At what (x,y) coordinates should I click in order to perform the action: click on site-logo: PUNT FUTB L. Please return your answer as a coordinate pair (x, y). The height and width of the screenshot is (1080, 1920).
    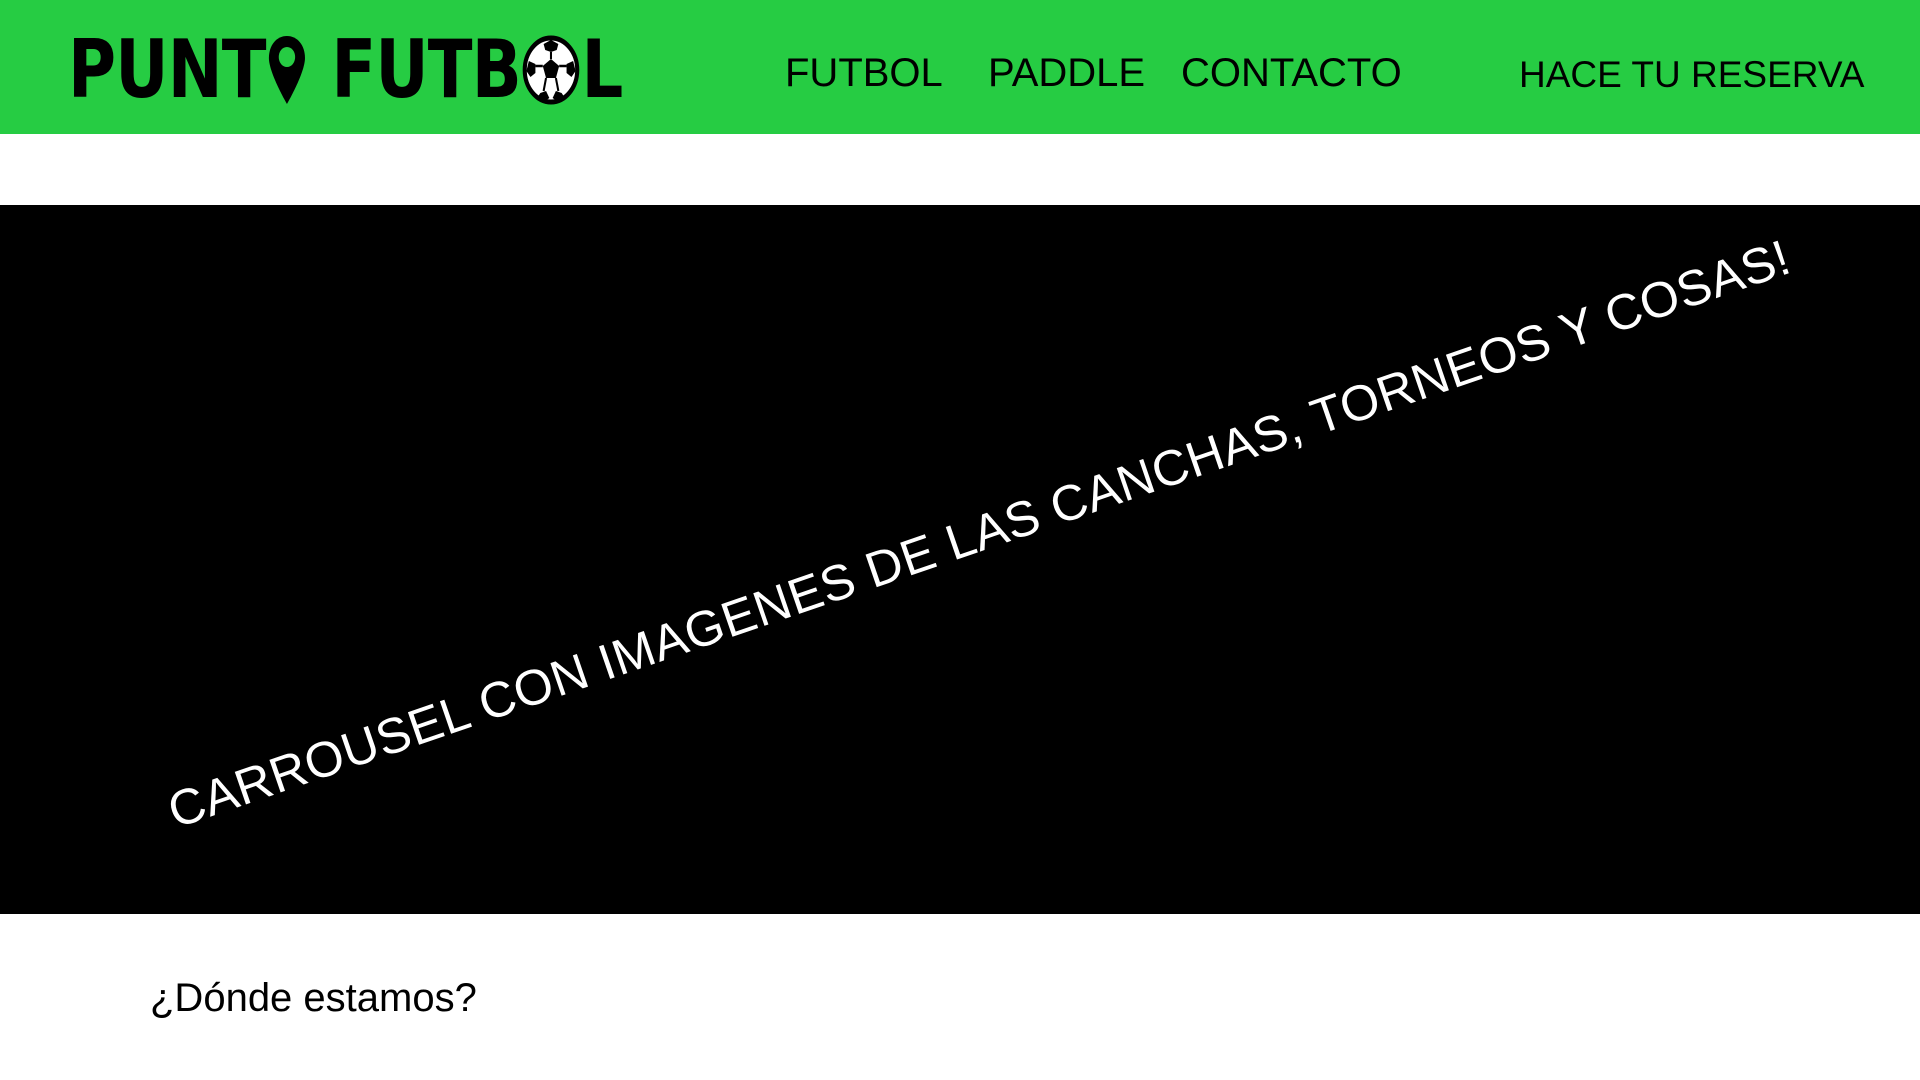
    Looking at the image, I should click on (346, 69).